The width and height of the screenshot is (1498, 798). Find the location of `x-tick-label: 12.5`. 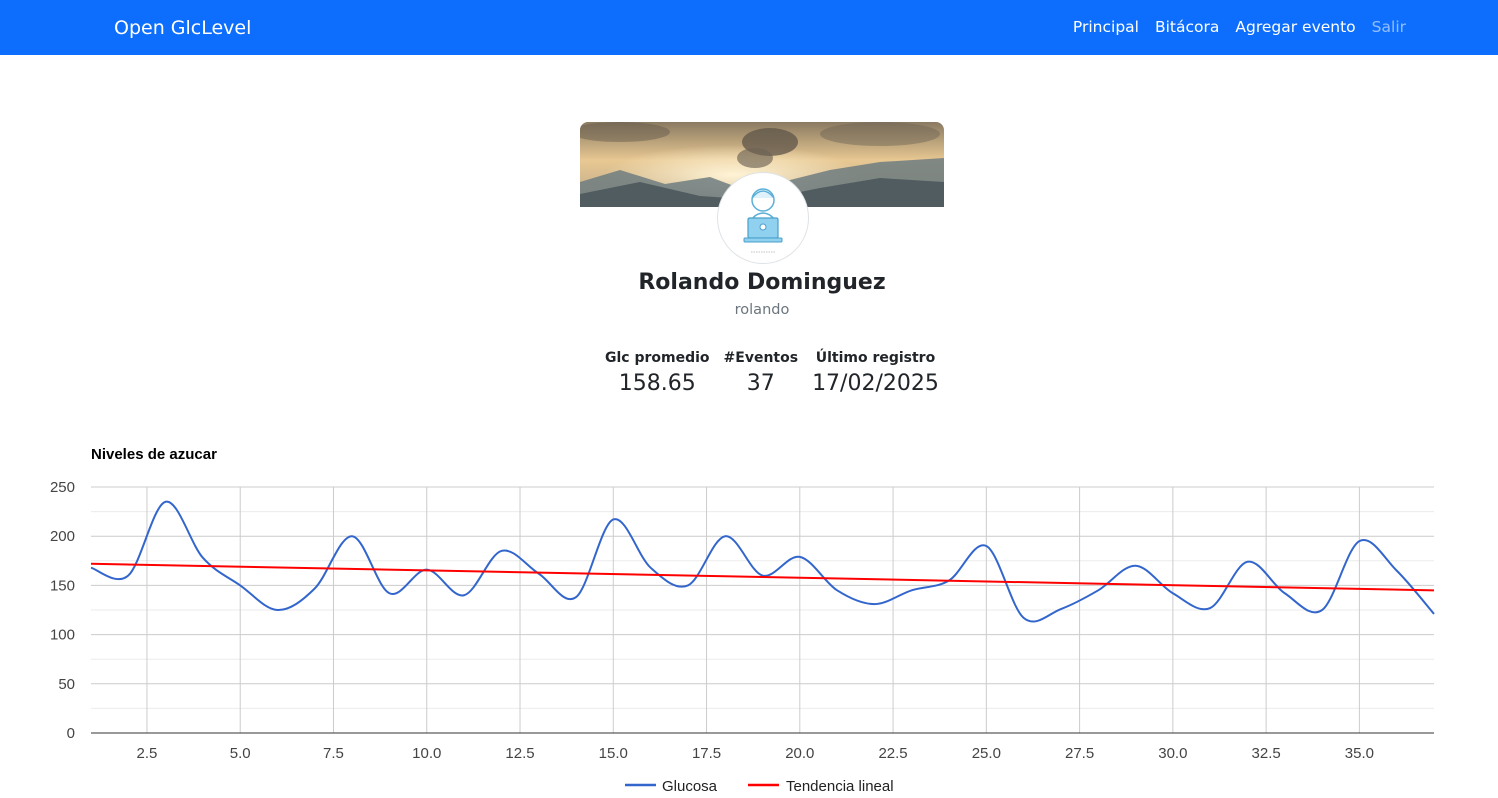

x-tick-label: 12.5 is located at coordinates (519, 753).